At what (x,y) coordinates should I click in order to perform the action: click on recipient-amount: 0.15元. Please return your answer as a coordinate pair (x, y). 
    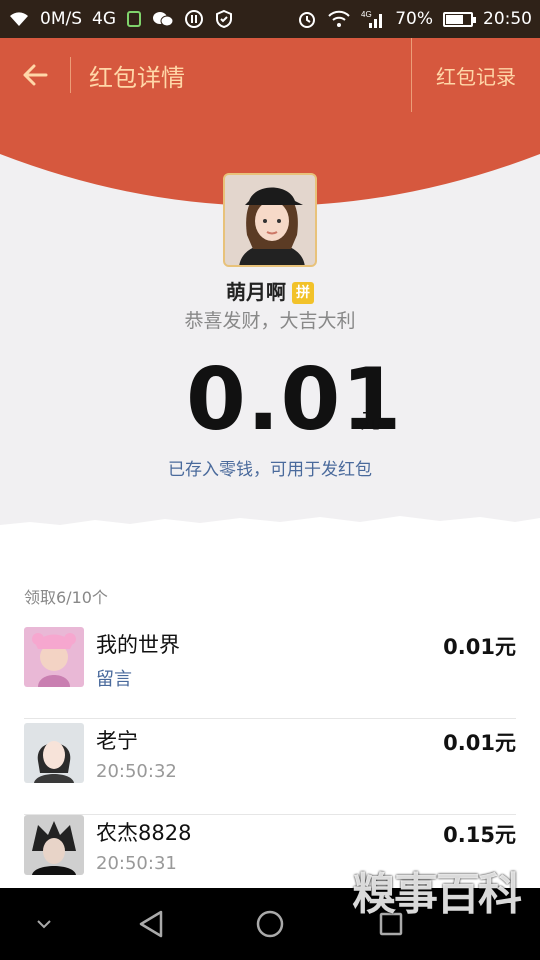
    Looking at the image, I should click on (479, 835).